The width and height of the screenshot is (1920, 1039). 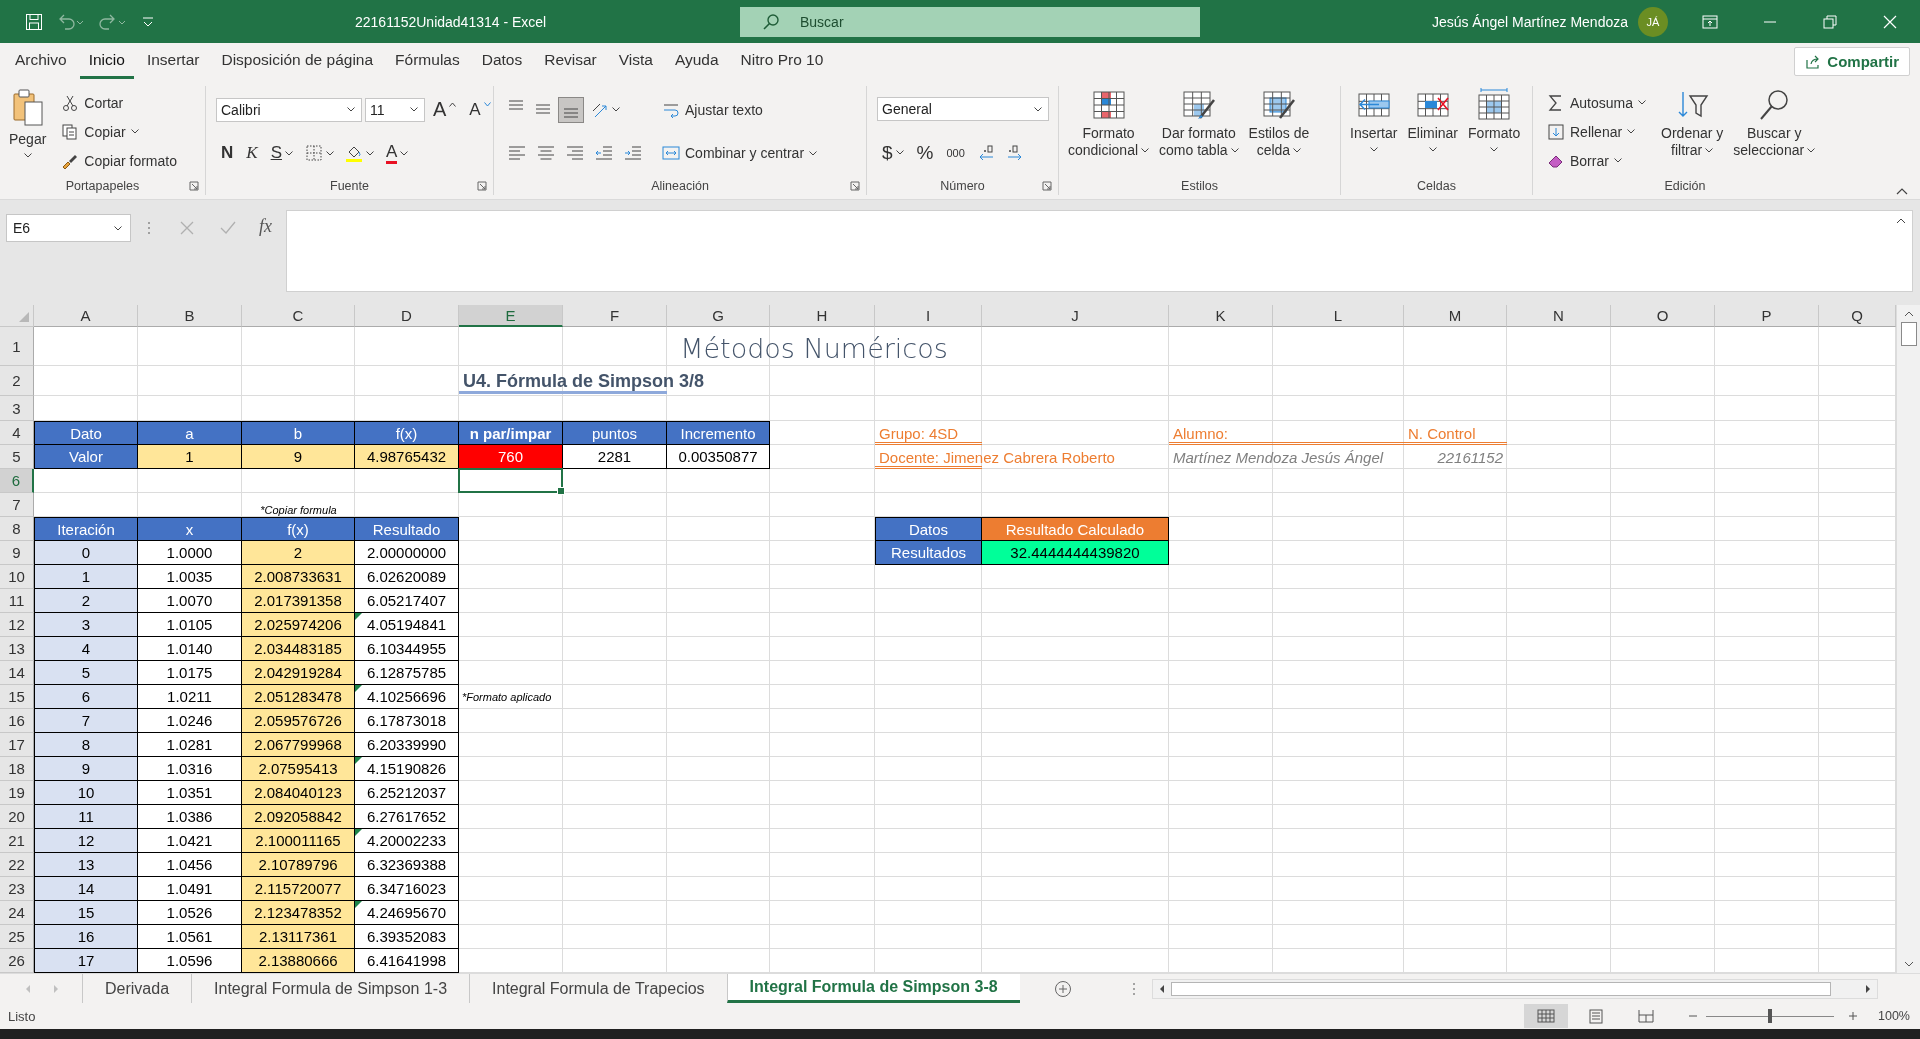 I want to click on collapse-icon, so click(x=1901, y=220).